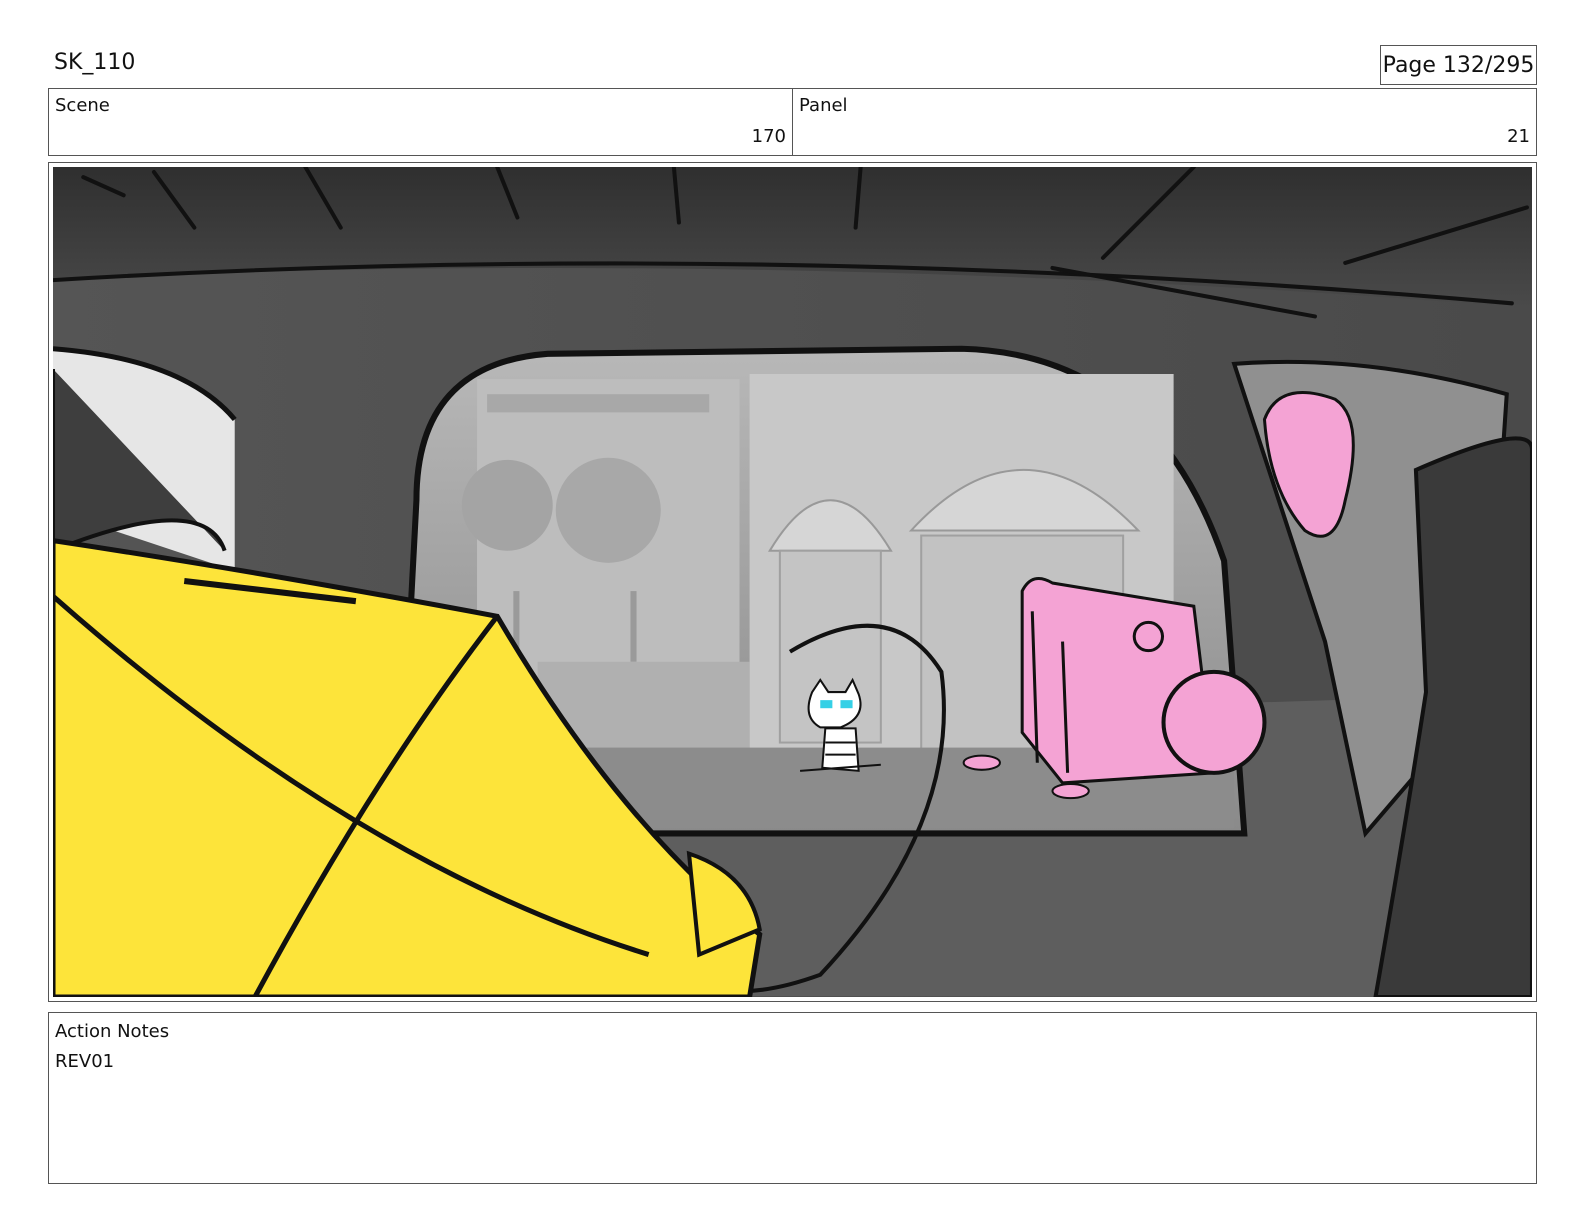 The image size is (1584, 1224). Describe the element at coordinates (1518, 136) in the screenshot. I see `panel-number: 21` at that location.